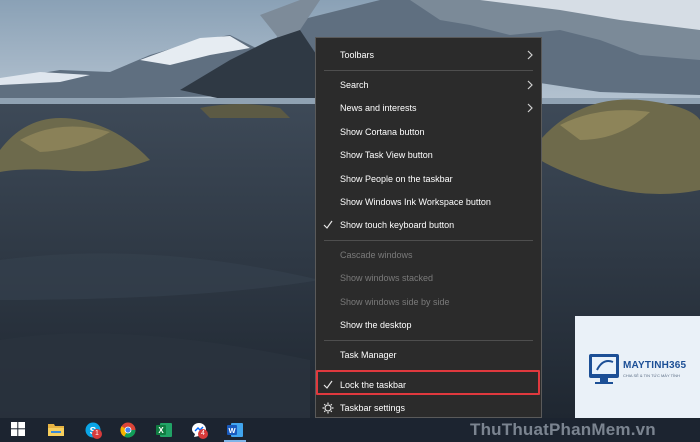  I want to click on chrome-icon, so click(128, 430).